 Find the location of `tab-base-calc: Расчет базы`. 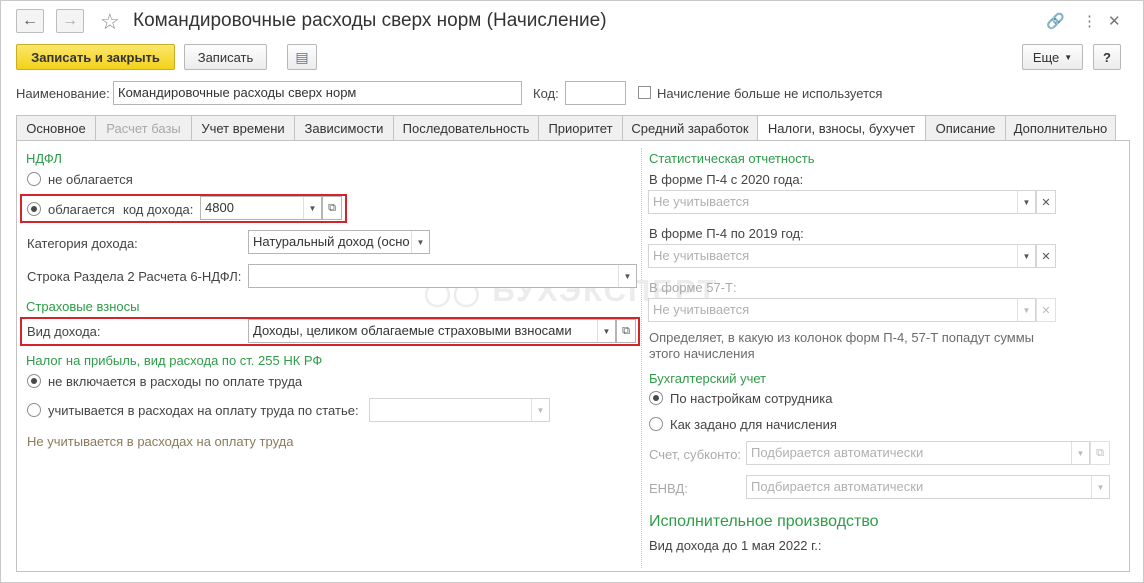

tab-base-calc: Расчет базы is located at coordinates (144, 128).